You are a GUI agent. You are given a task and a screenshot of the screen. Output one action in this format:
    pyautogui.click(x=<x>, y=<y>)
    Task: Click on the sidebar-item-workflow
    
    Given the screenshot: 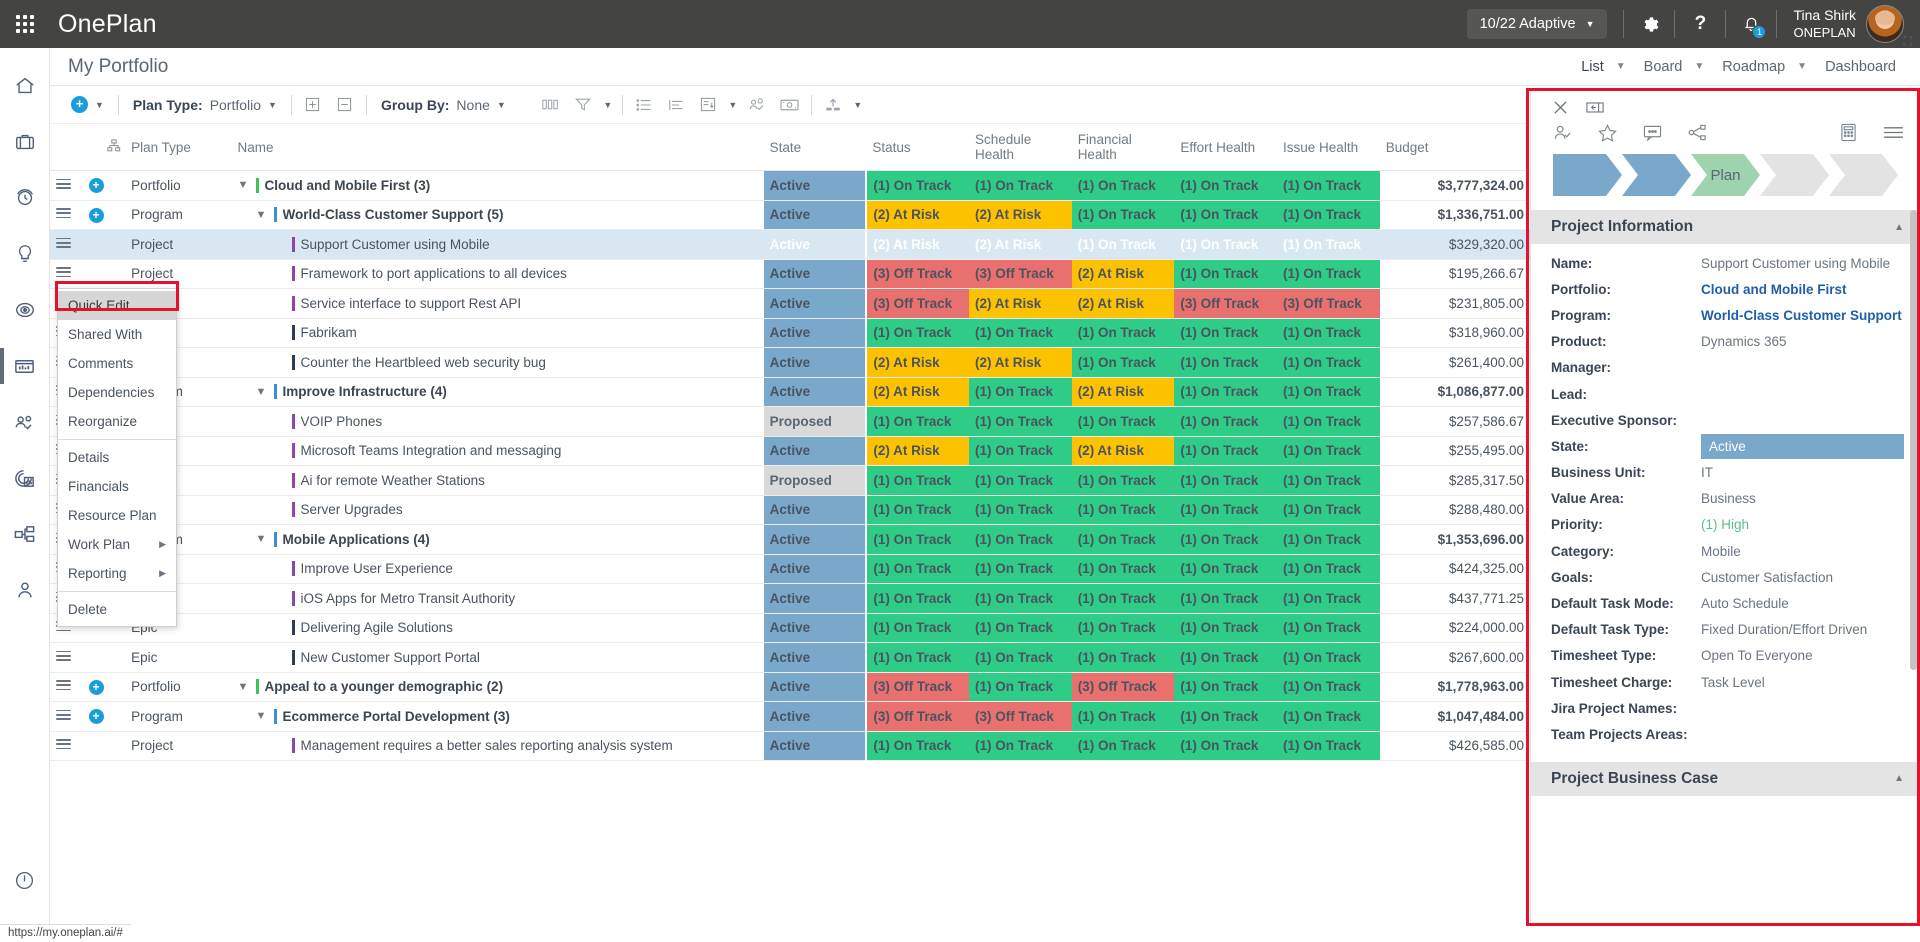 What is the action you would take?
    pyautogui.click(x=25, y=534)
    